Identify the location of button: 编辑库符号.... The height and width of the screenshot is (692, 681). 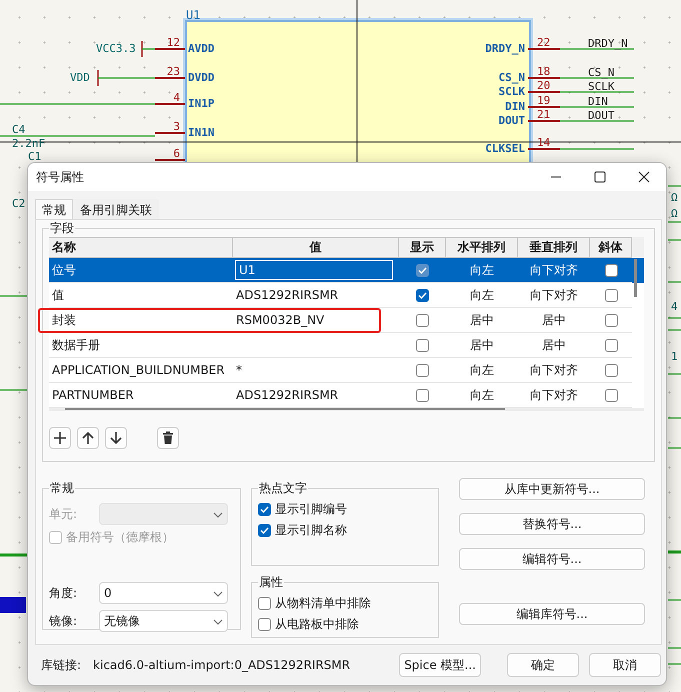
(552, 614).